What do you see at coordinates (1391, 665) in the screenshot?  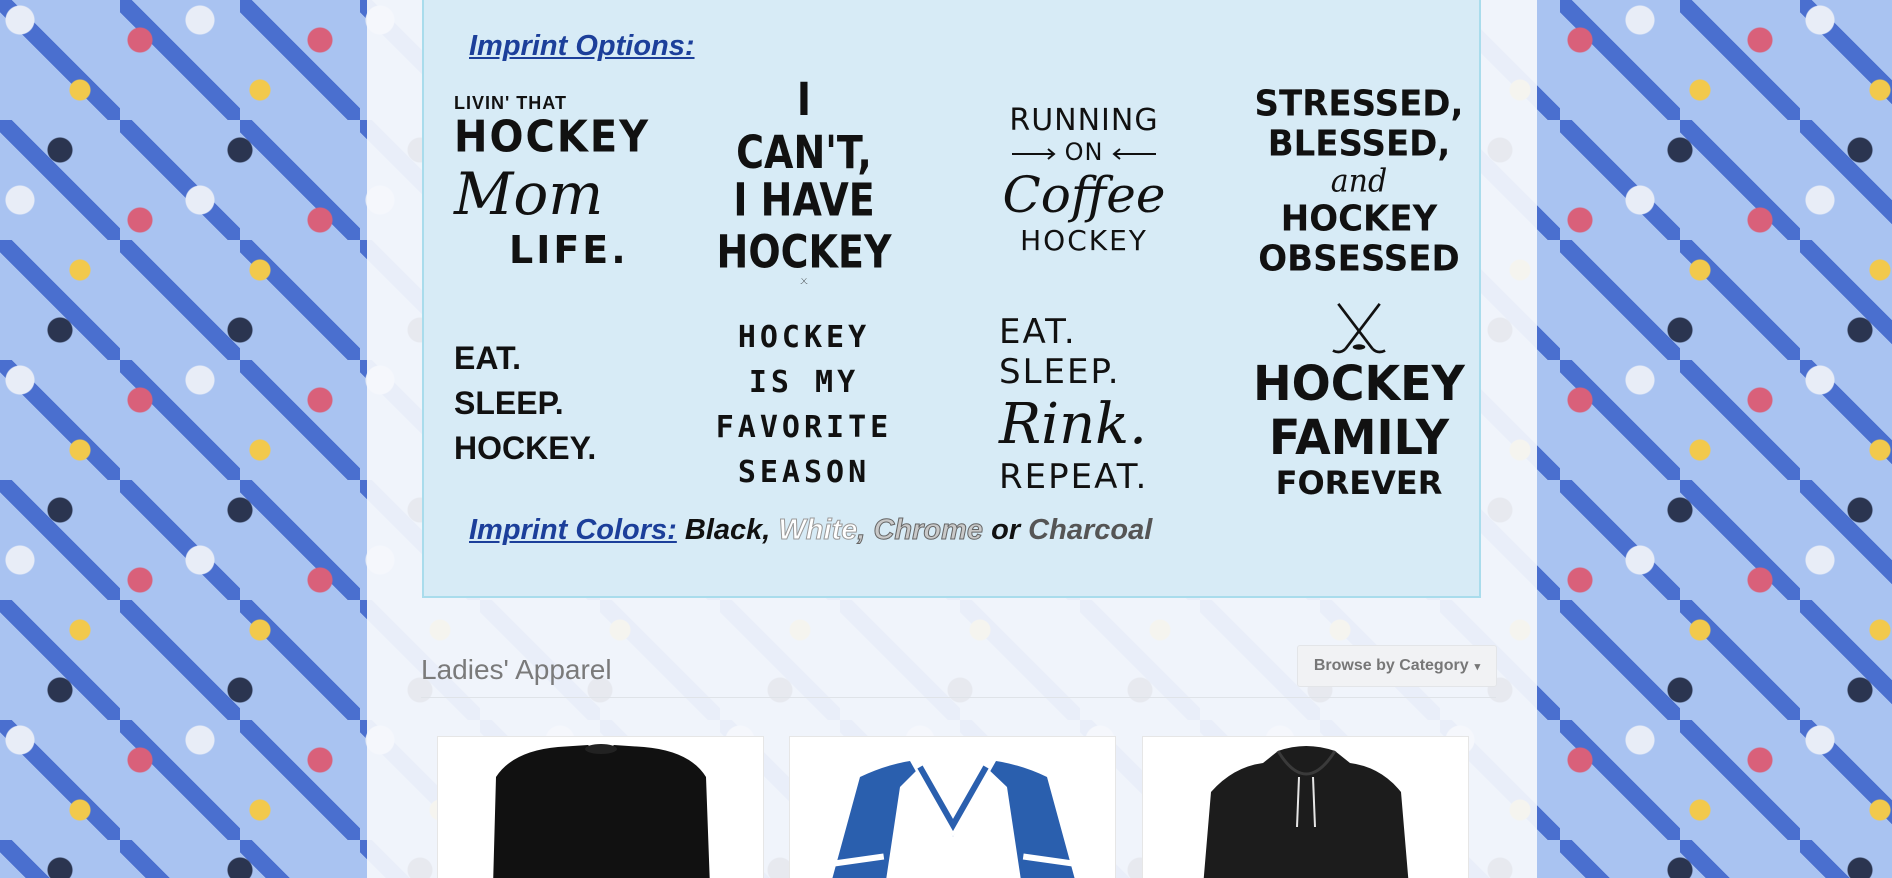 I see `browse-by-category-label: Browse by Category` at bounding box center [1391, 665].